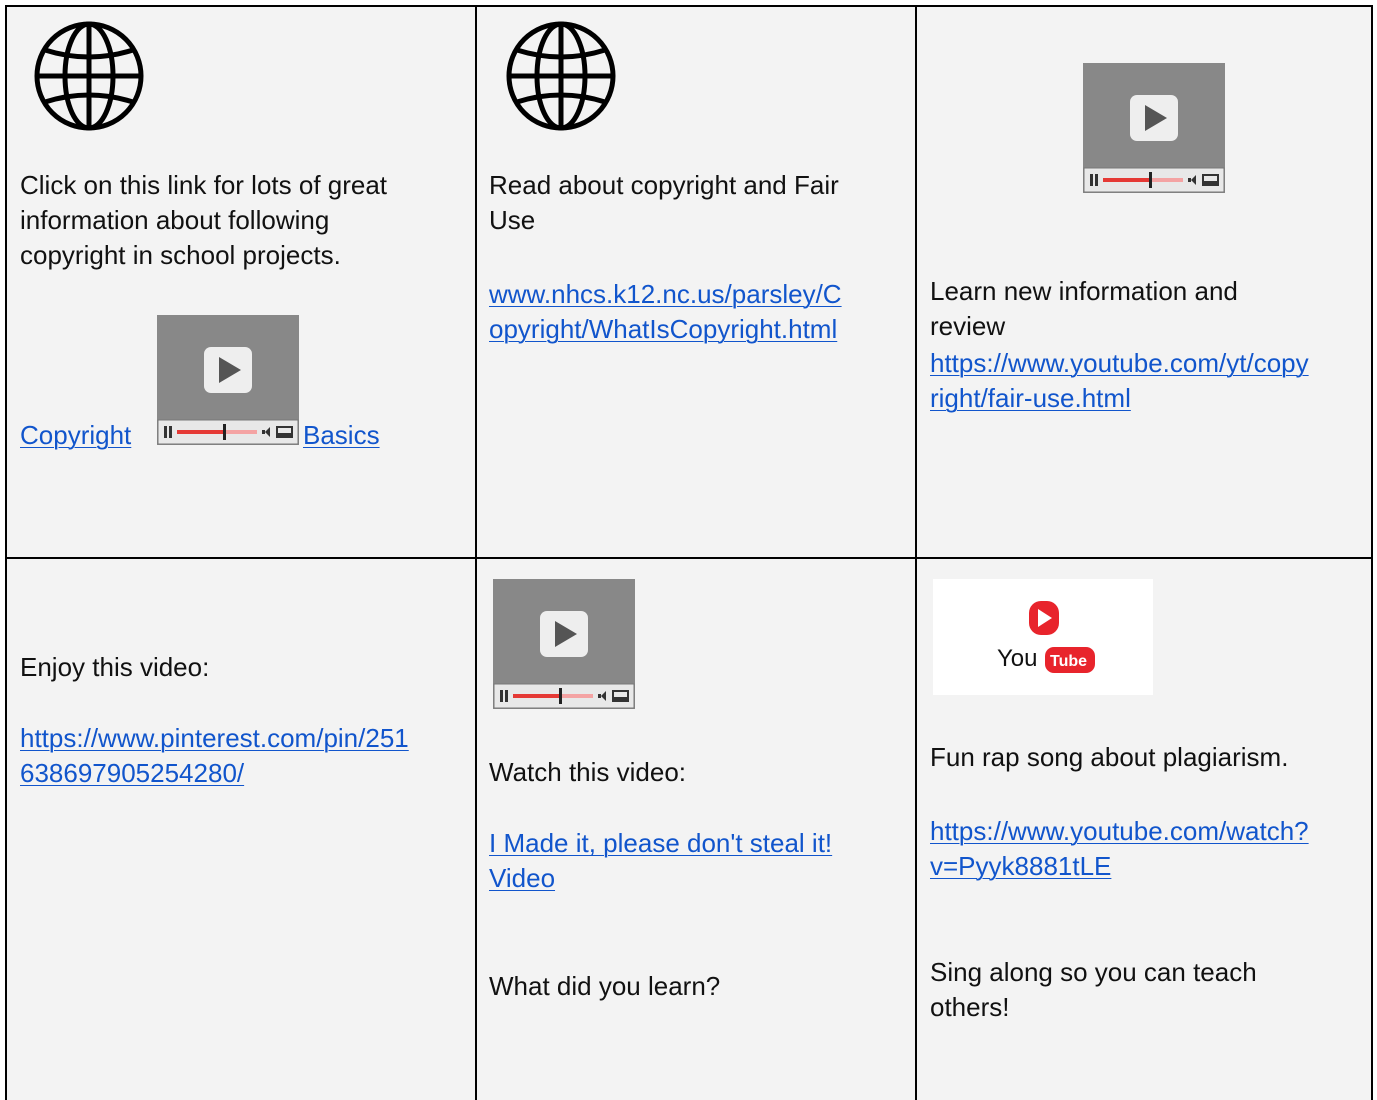  I want to click on youtube-logo: You Tube, so click(1043, 637).